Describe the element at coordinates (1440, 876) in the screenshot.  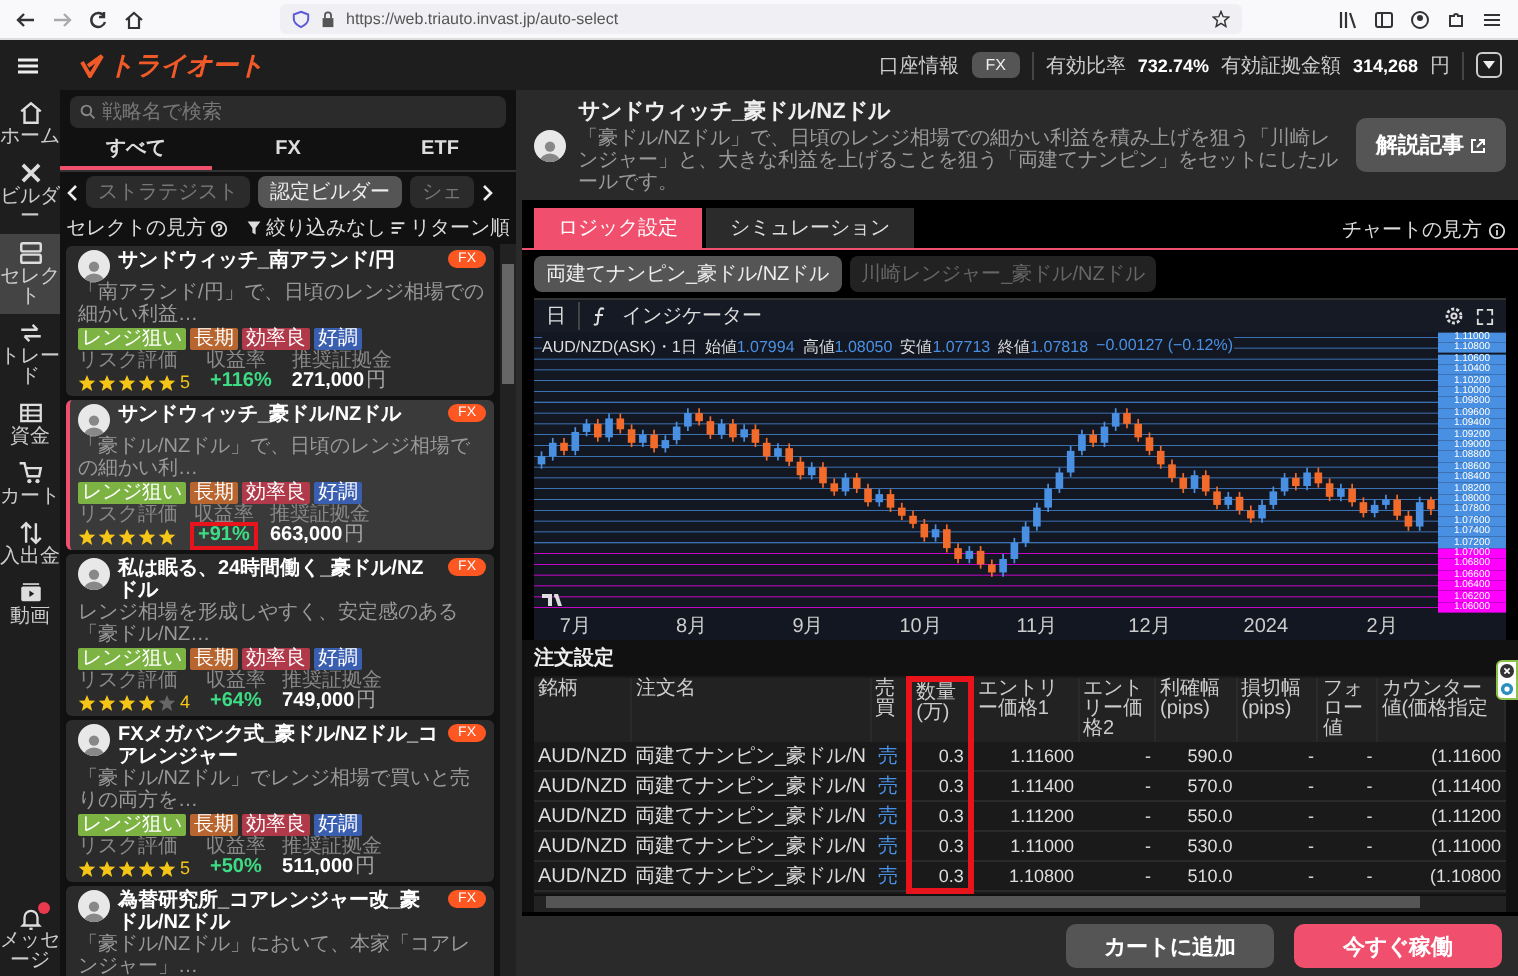
I see `table-cell: (1.10800` at that location.